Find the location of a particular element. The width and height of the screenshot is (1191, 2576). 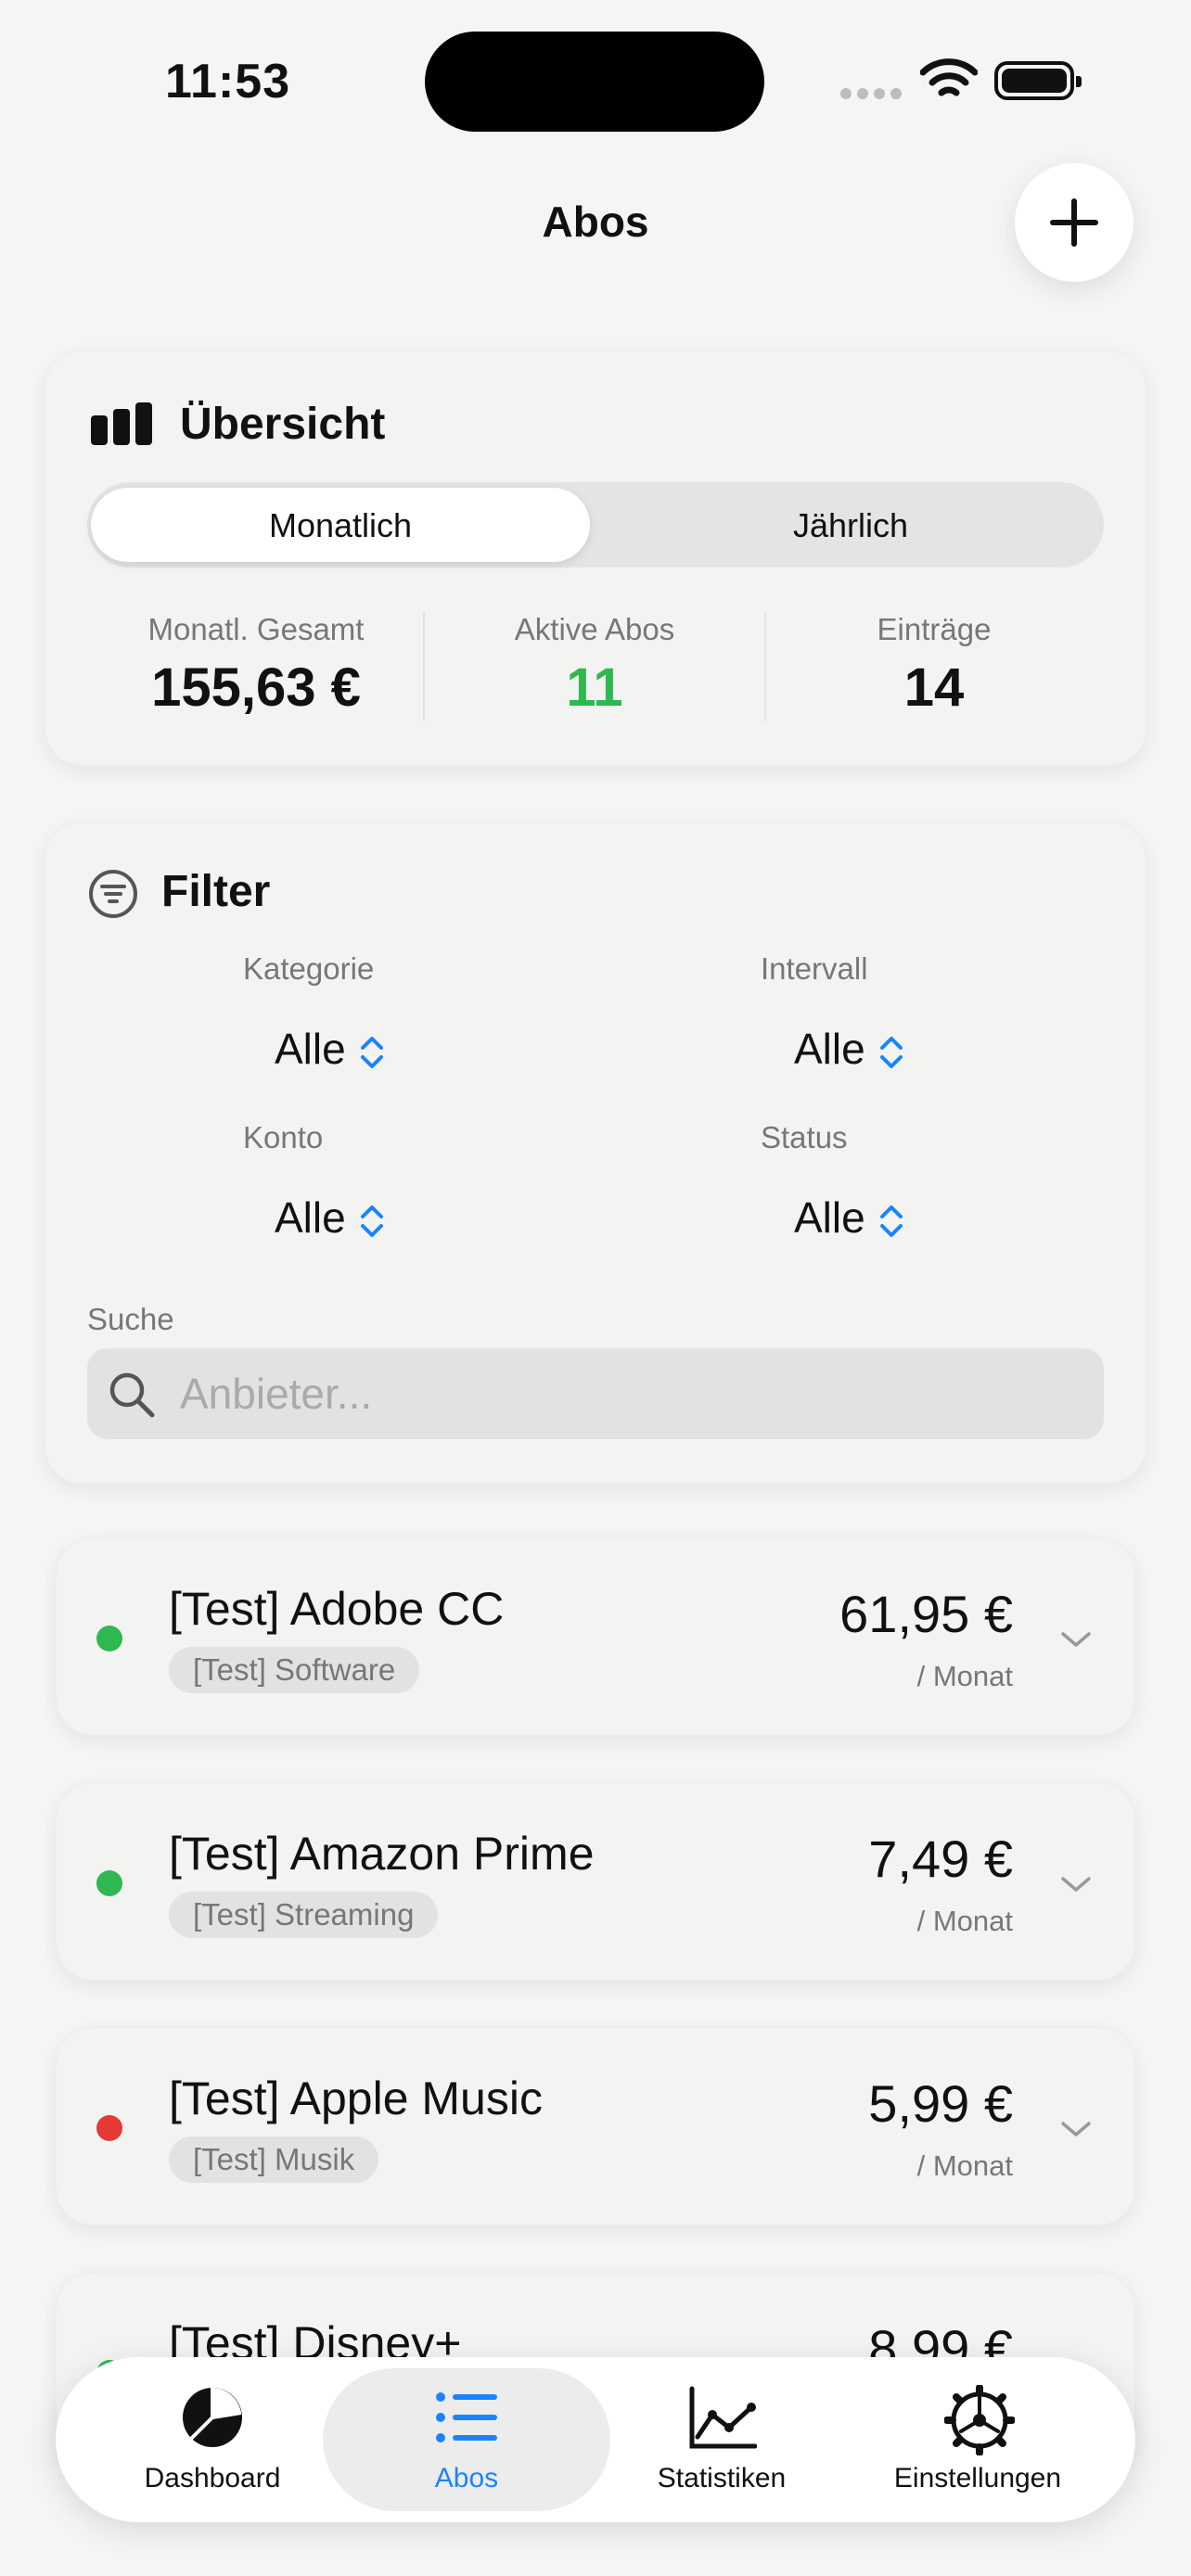

stat-active-label: Aktive Abos is located at coordinates (594, 629).